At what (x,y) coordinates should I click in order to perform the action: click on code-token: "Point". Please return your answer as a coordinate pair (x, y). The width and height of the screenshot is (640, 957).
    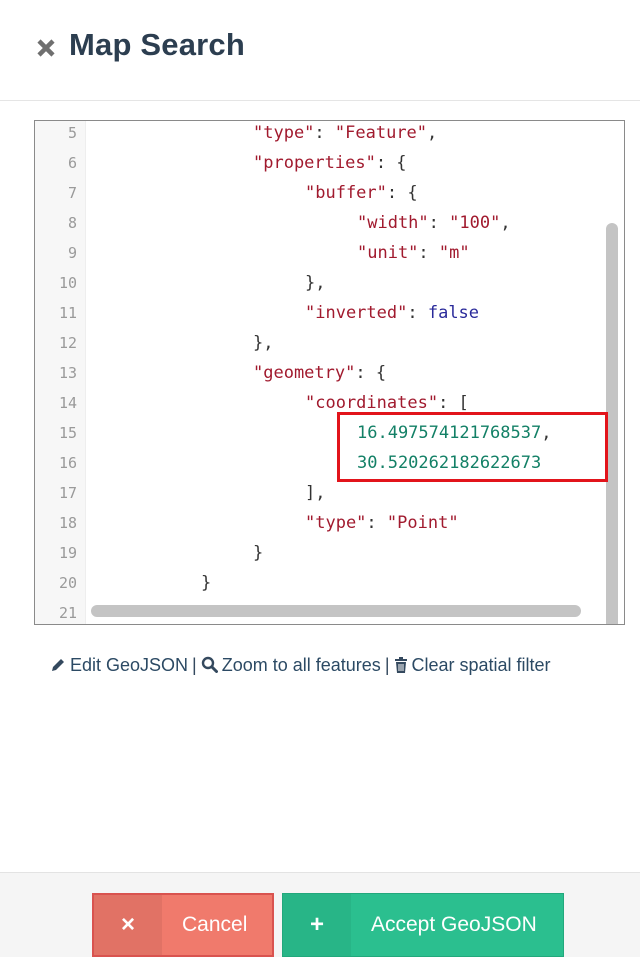
    Looking at the image, I should click on (422, 523).